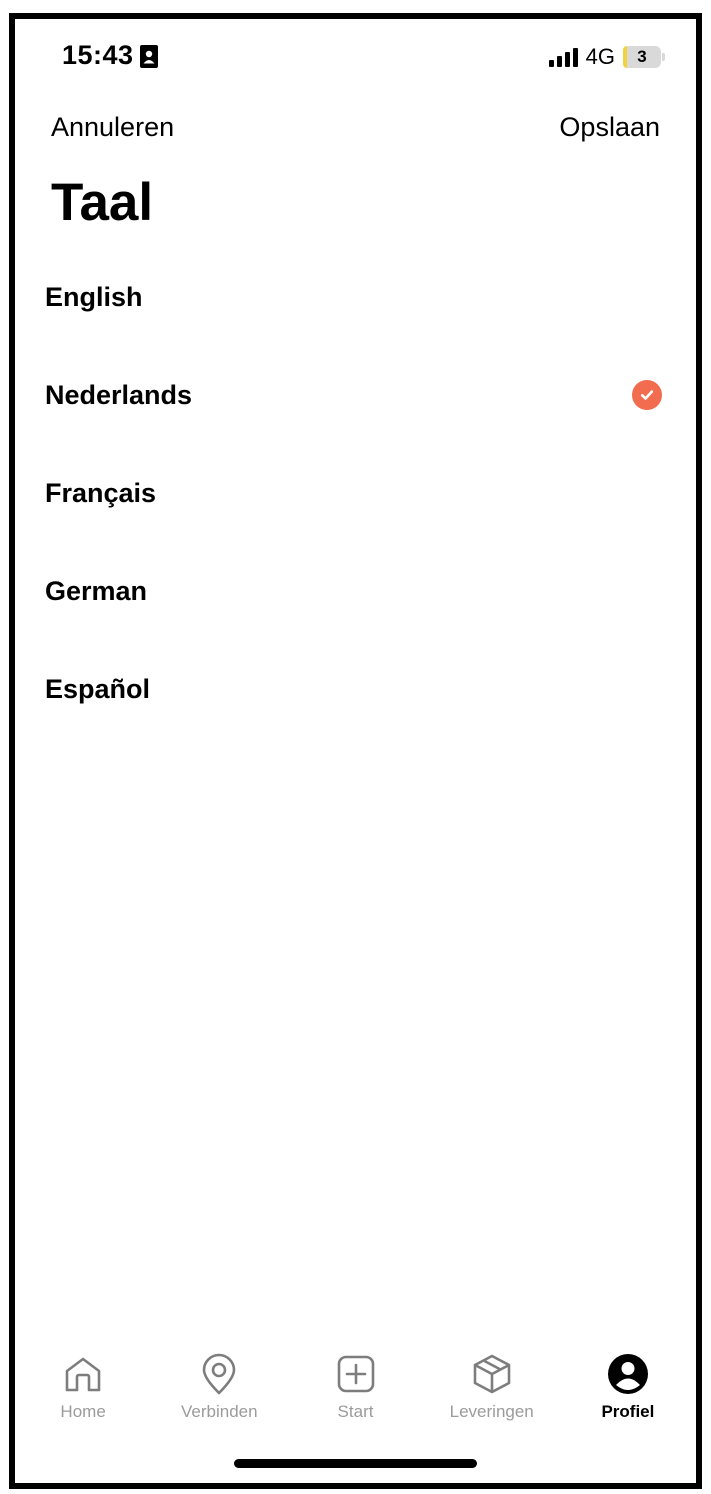 The image size is (711, 1494). I want to click on tab-start: Start, so click(355, 1392).